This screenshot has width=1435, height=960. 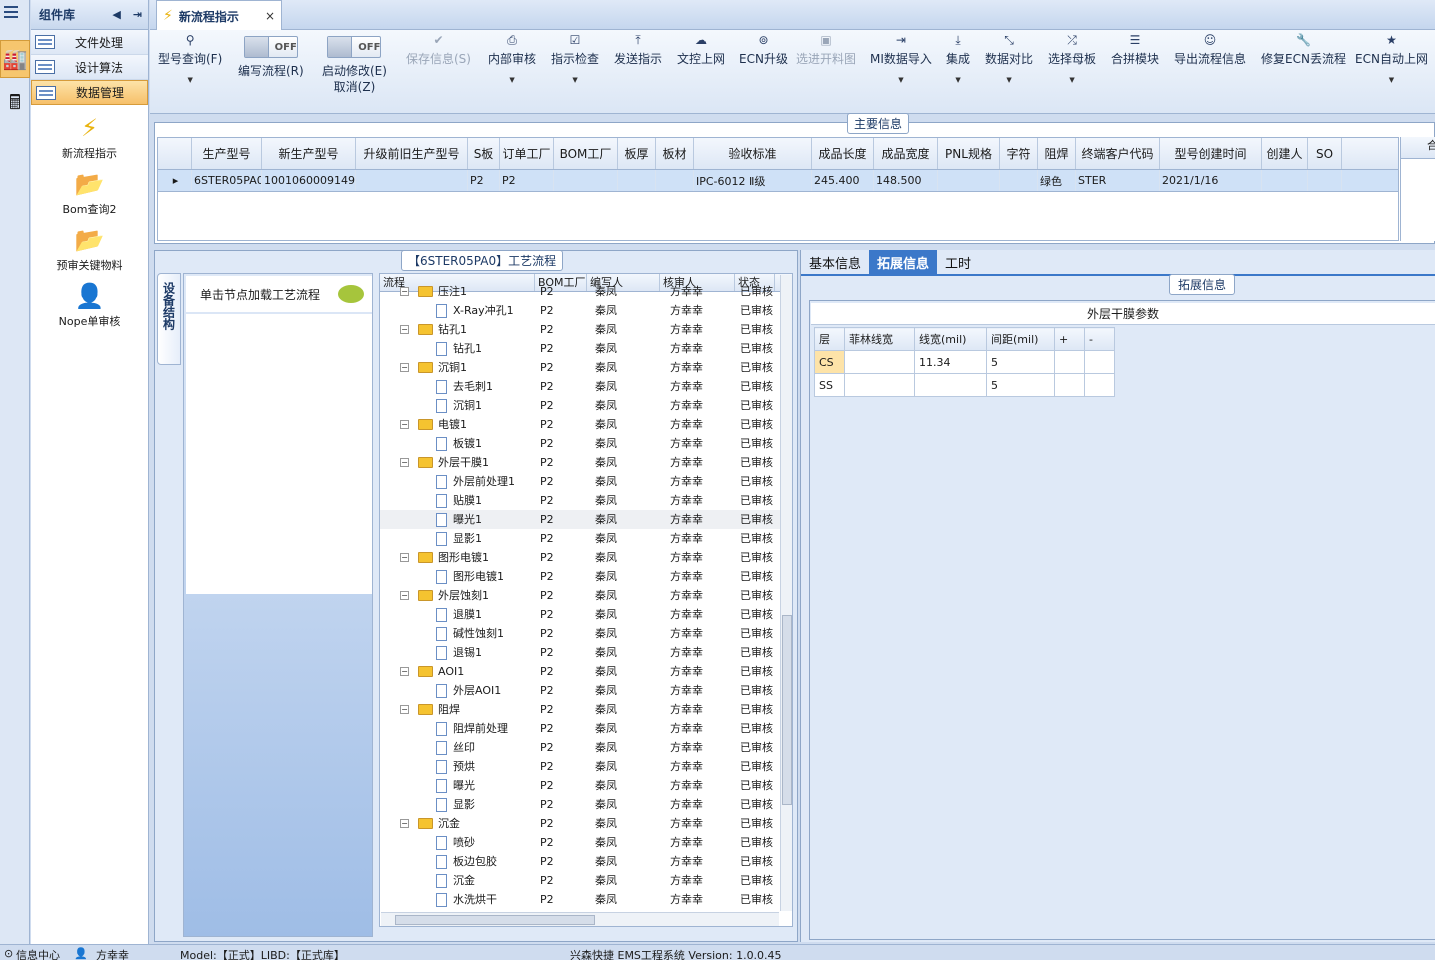 What do you see at coordinates (586, 500) in the screenshot?
I see `tree-row: 贴膜1 P2 秦凤 方幸幸 已审核` at bounding box center [586, 500].